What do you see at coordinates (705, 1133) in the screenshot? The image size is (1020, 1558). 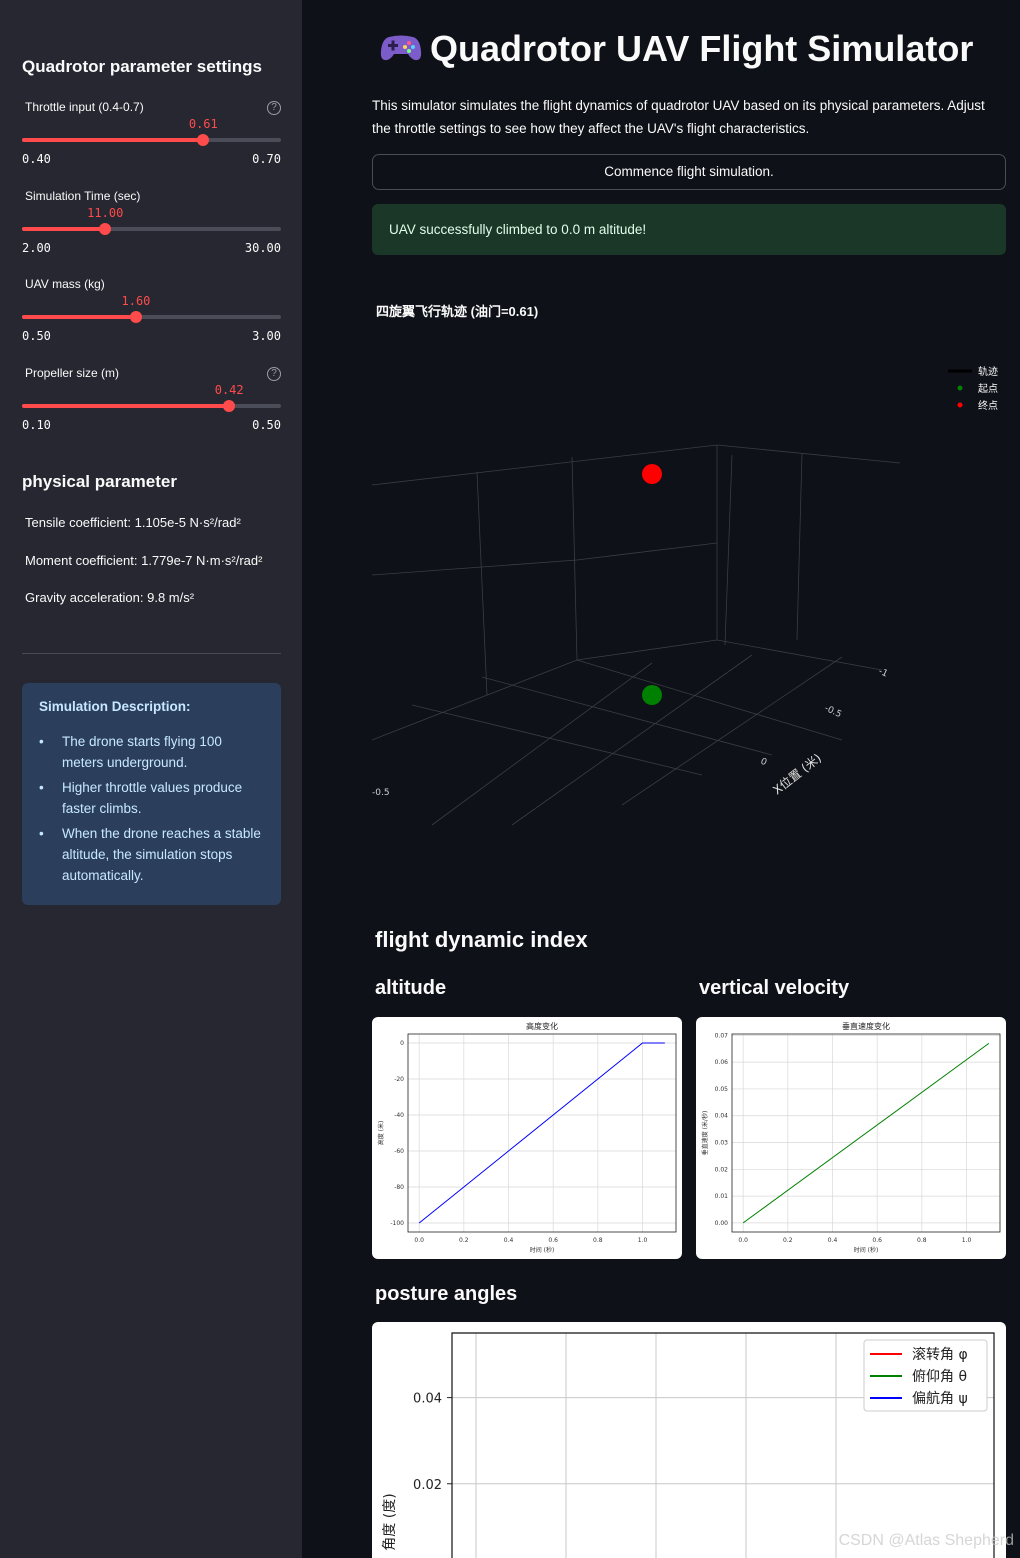 I see `y-axis-label: 垂直速度 (米/秒)` at bounding box center [705, 1133].